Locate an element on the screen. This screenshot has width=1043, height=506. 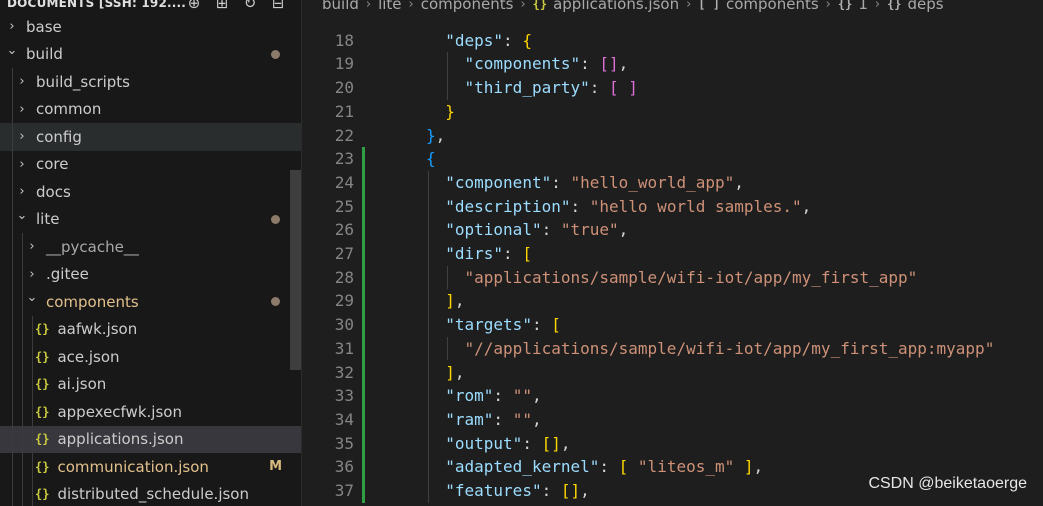
code-text: "component": "hello_world_app", is located at coordinates (594, 183).